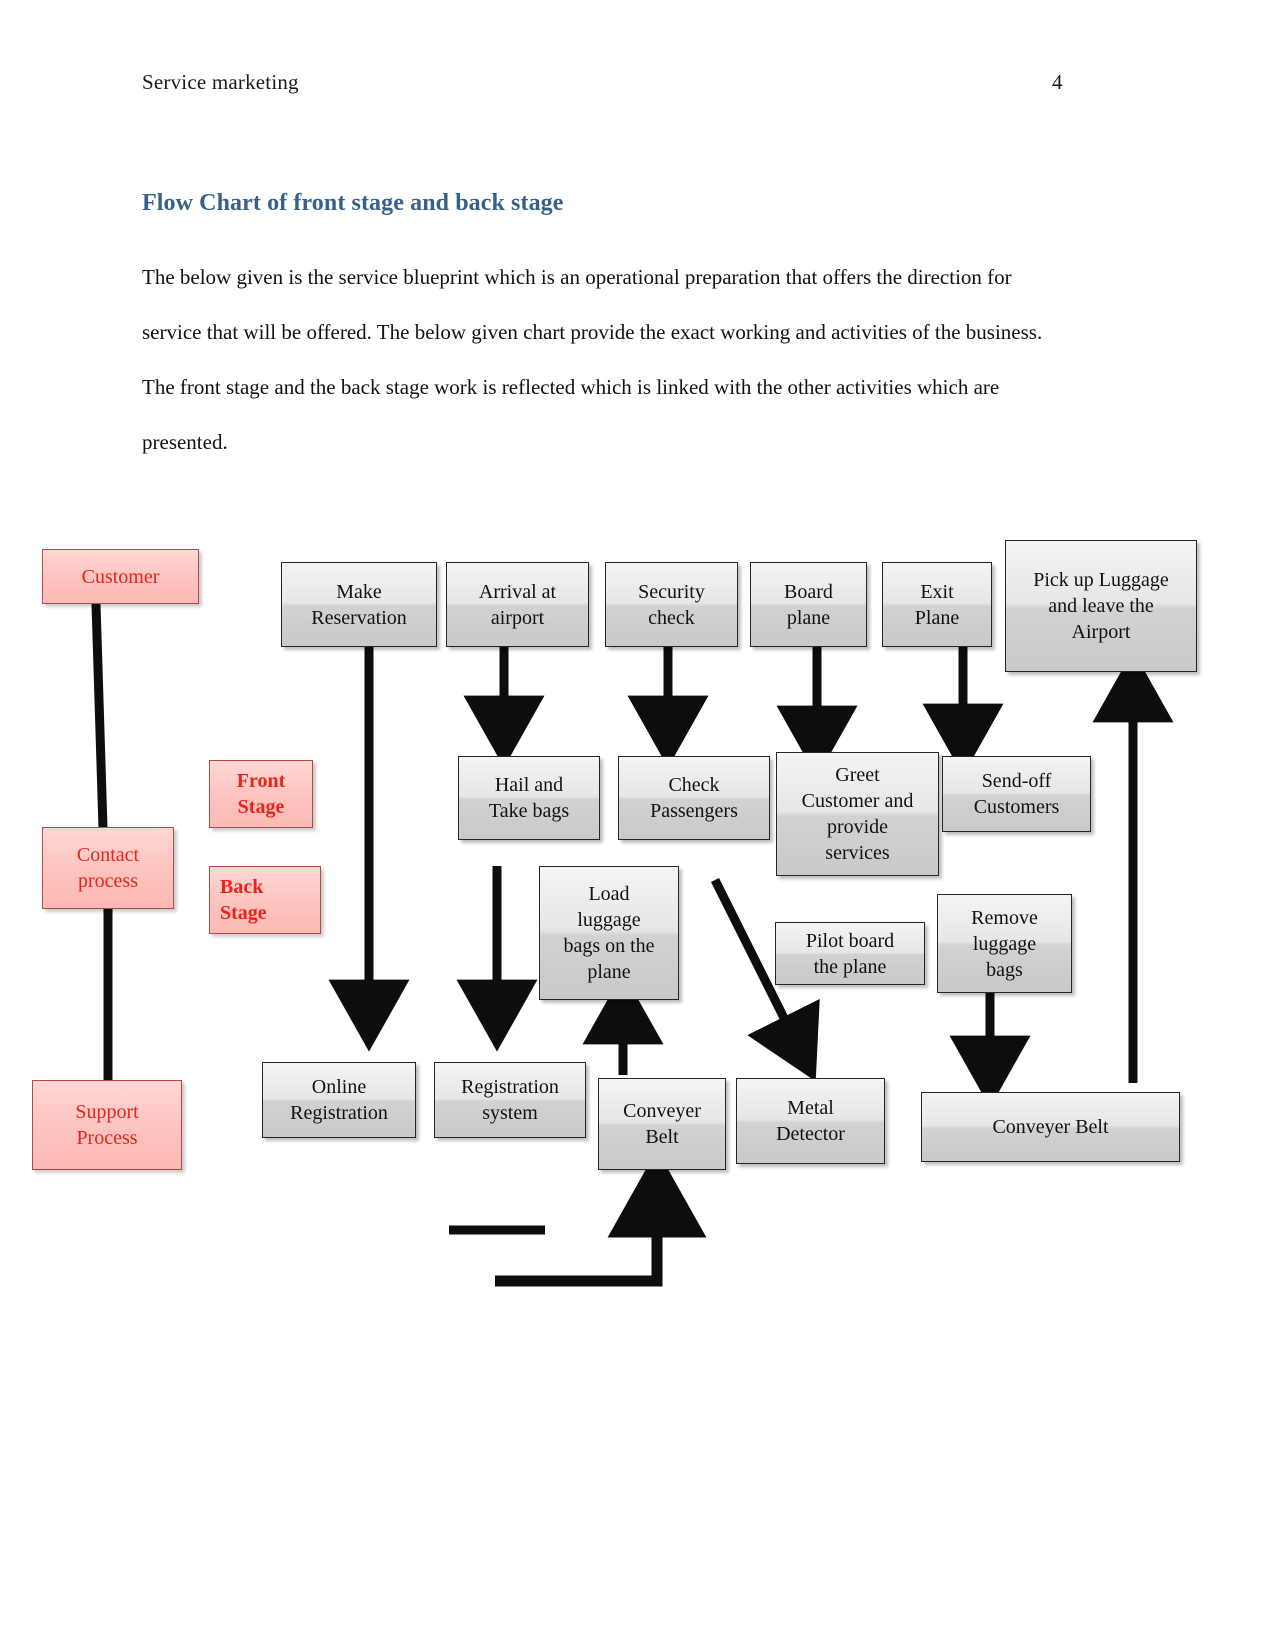 This screenshot has width=1275, height=1651. What do you see at coordinates (261, 794) in the screenshot?
I see `swimlane-front-stage: Front Stage` at bounding box center [261, 794].